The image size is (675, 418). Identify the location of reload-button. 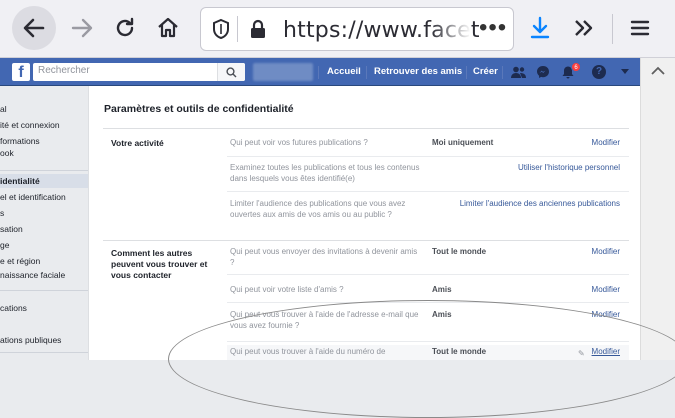
(125, 28).